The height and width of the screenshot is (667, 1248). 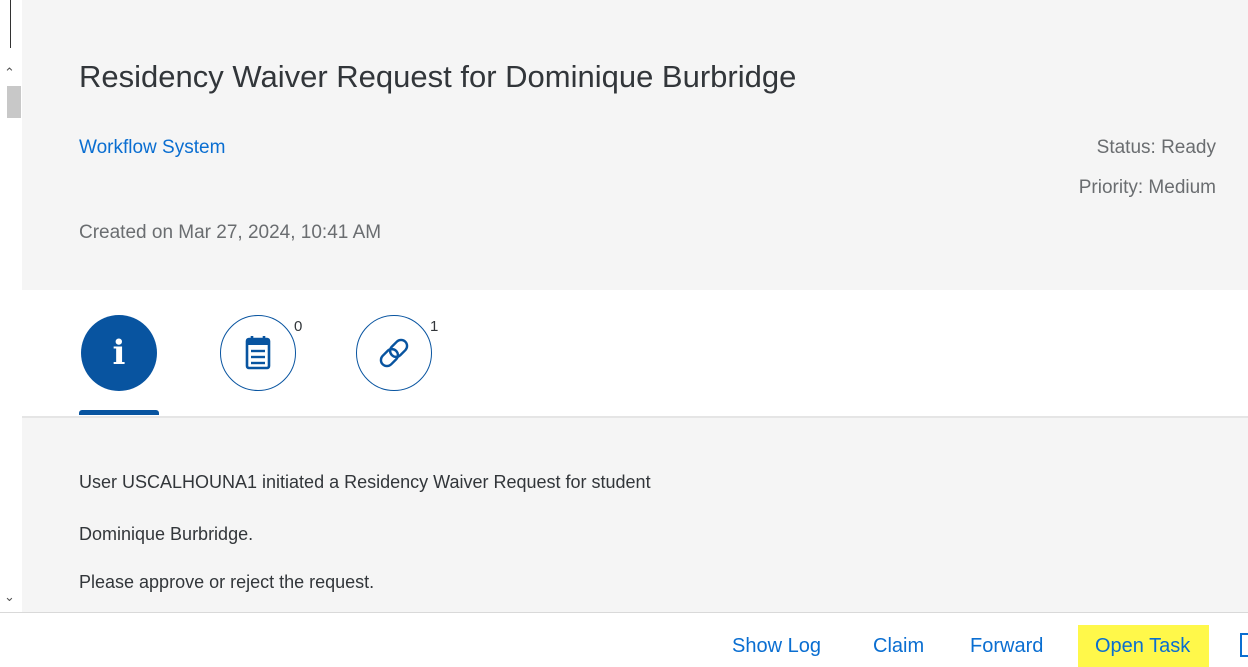 What do you see at coordinates (624, 639) in the screenshot?
I see `action-footer: Show Log Claim Forward Open Task` at bounding box center [624, 639].